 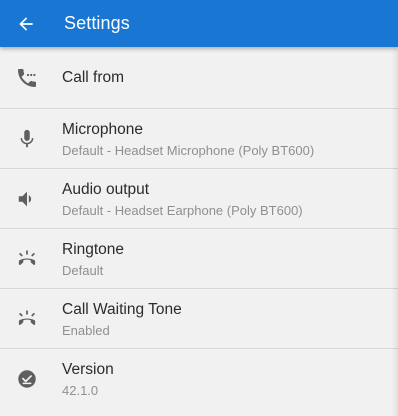 I want to click on page-title: Settings, so click(x=97, y=23).